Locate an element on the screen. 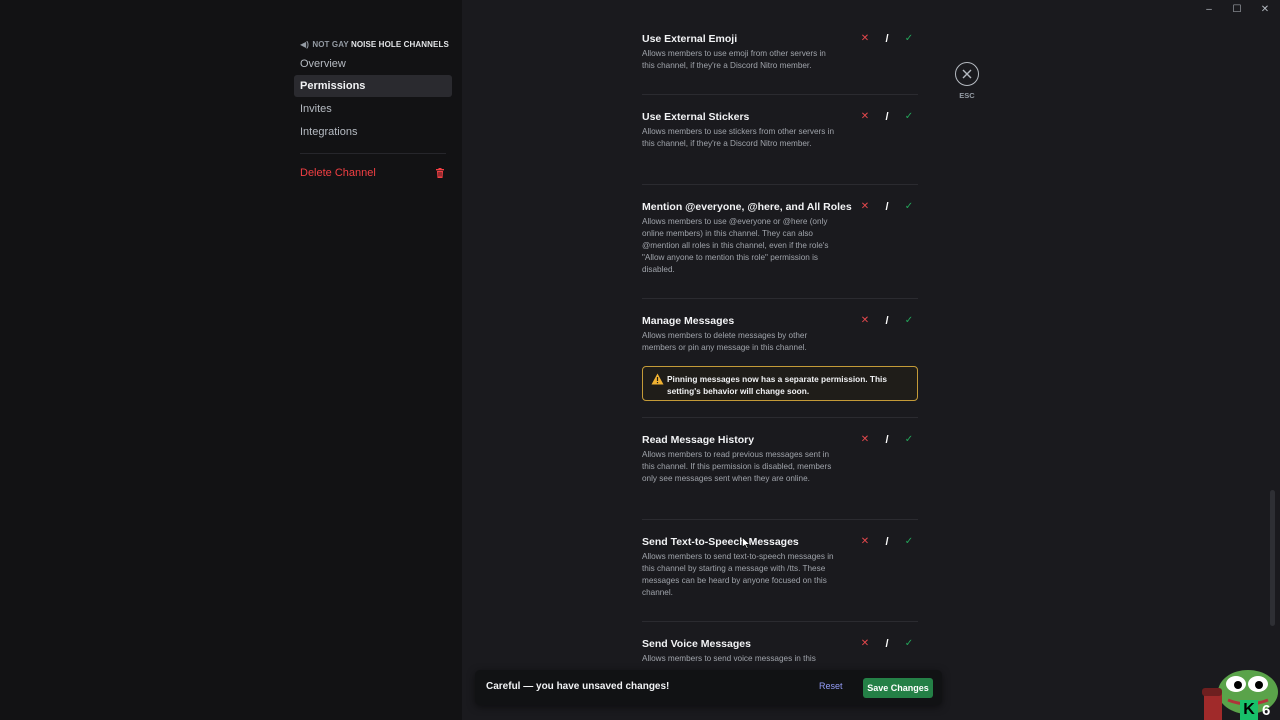  trash-icon is located at coordinates (440, 172).